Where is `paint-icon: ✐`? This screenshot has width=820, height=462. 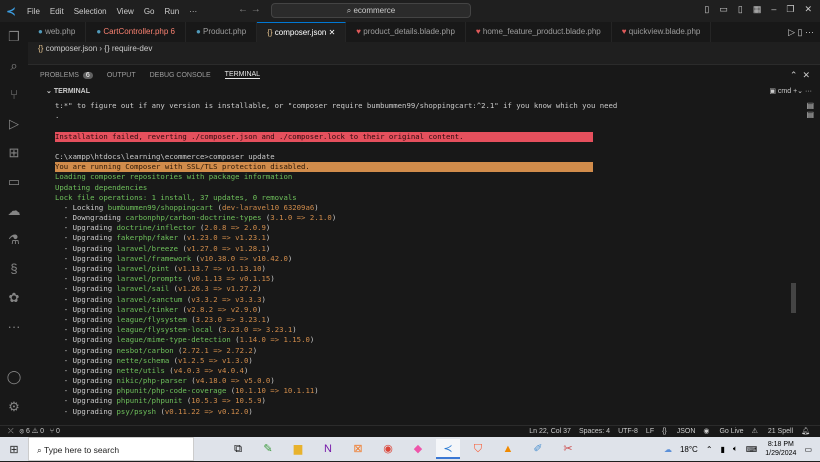 paint-icon: ✐ is located at coordinates (538, 449).